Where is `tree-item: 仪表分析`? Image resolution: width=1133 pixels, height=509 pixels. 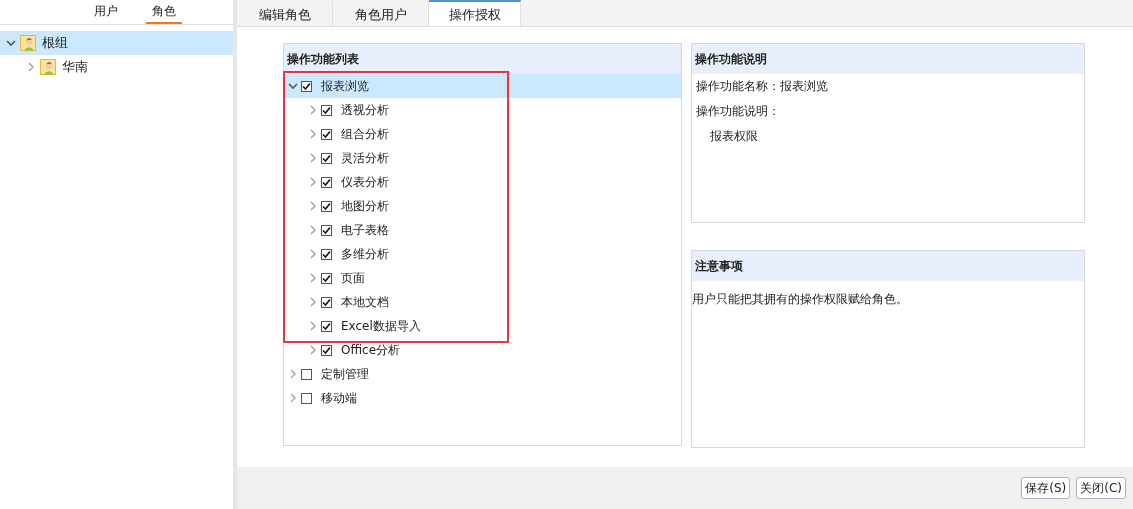 tree-item: 仪表分析 is located at coordinates (482, 182).